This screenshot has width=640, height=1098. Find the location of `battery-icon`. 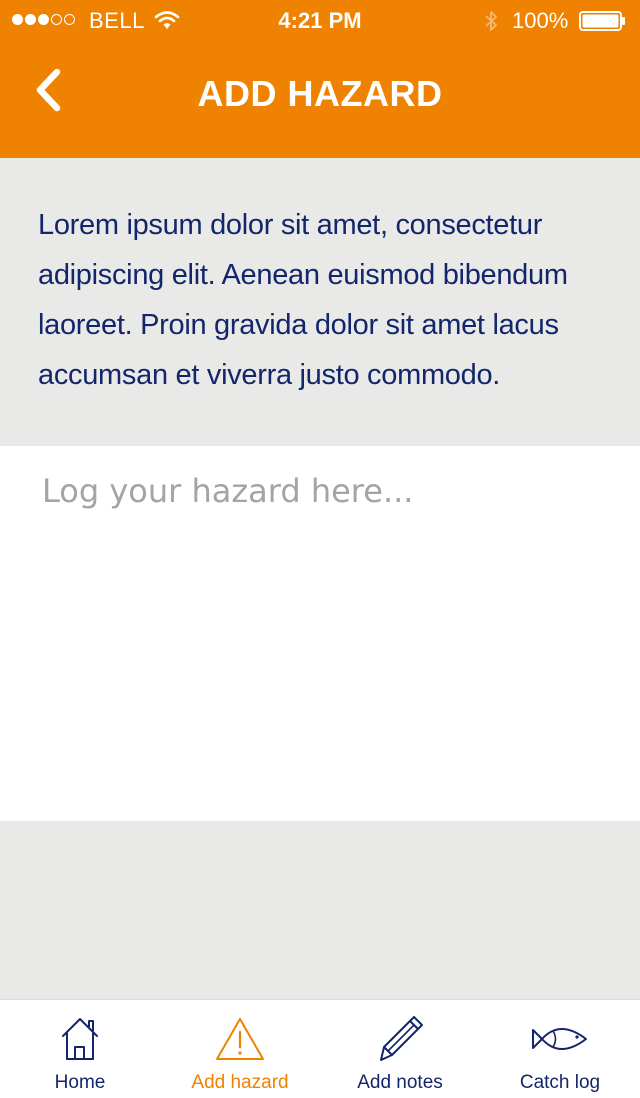

battery-icon is located at coordinates (602, 21).